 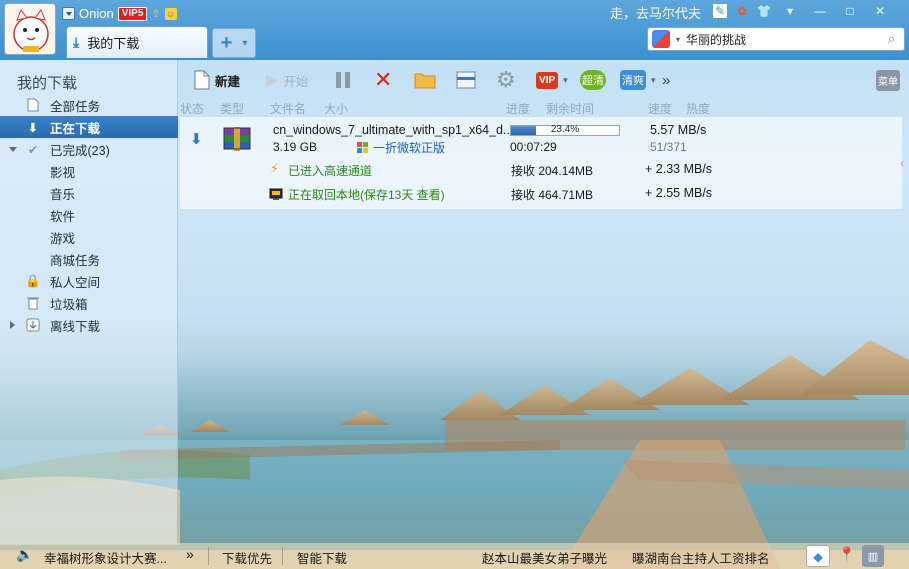 I want to click on high-speed-speed: + 2.33 MB/s, so click(x=679, y=169).